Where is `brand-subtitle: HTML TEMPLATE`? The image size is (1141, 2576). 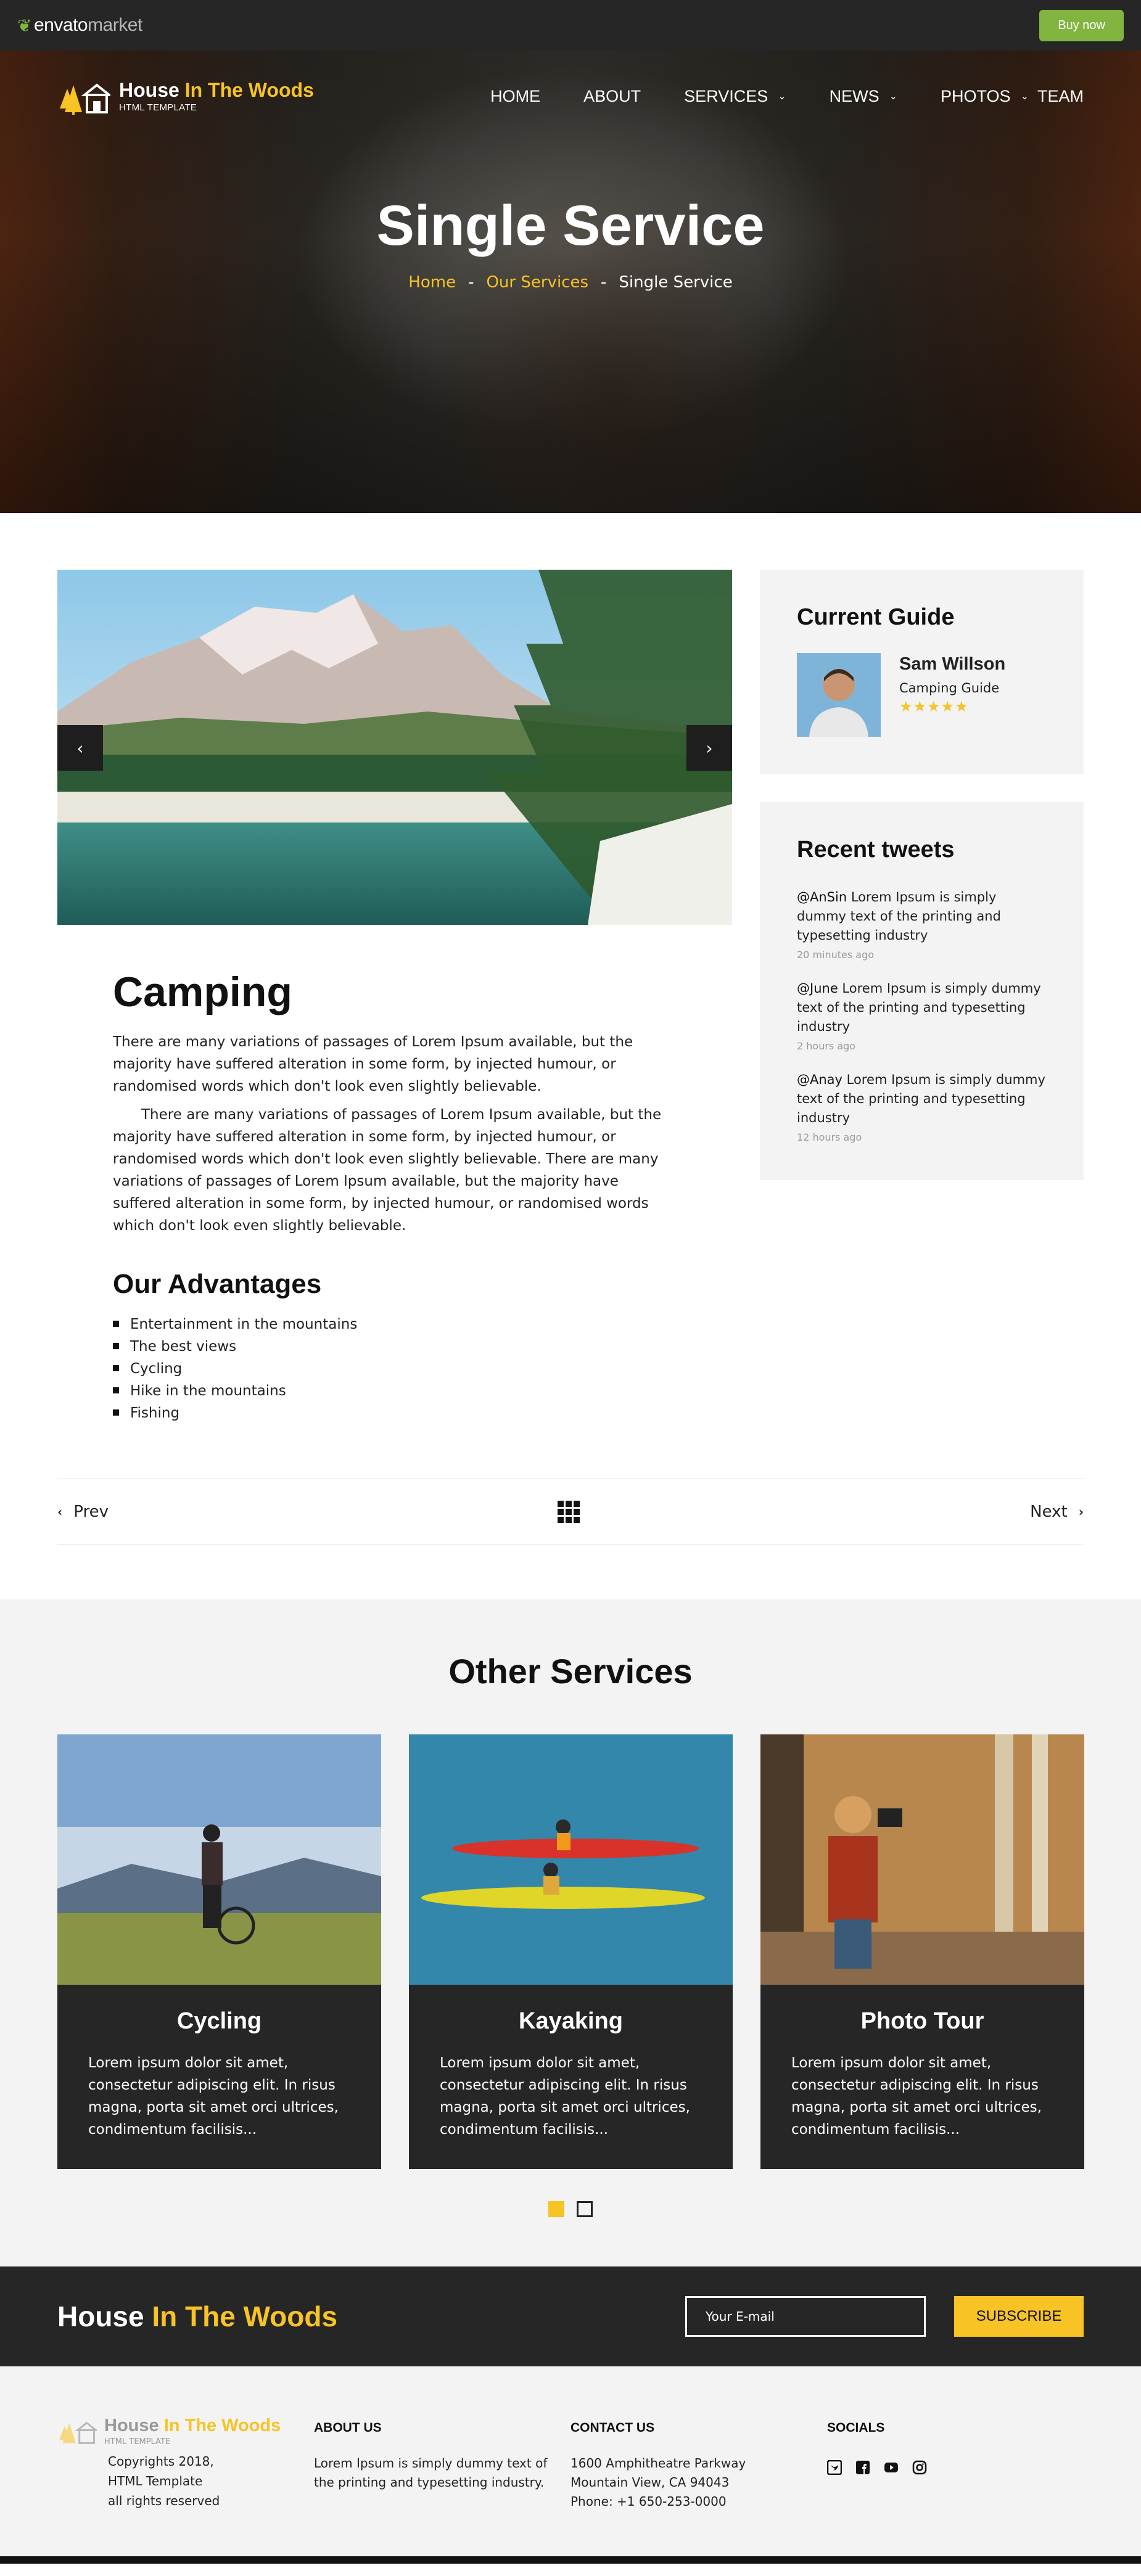 brand-subtitle: HTML TEMPLATE is located at coordinates (158, 108).